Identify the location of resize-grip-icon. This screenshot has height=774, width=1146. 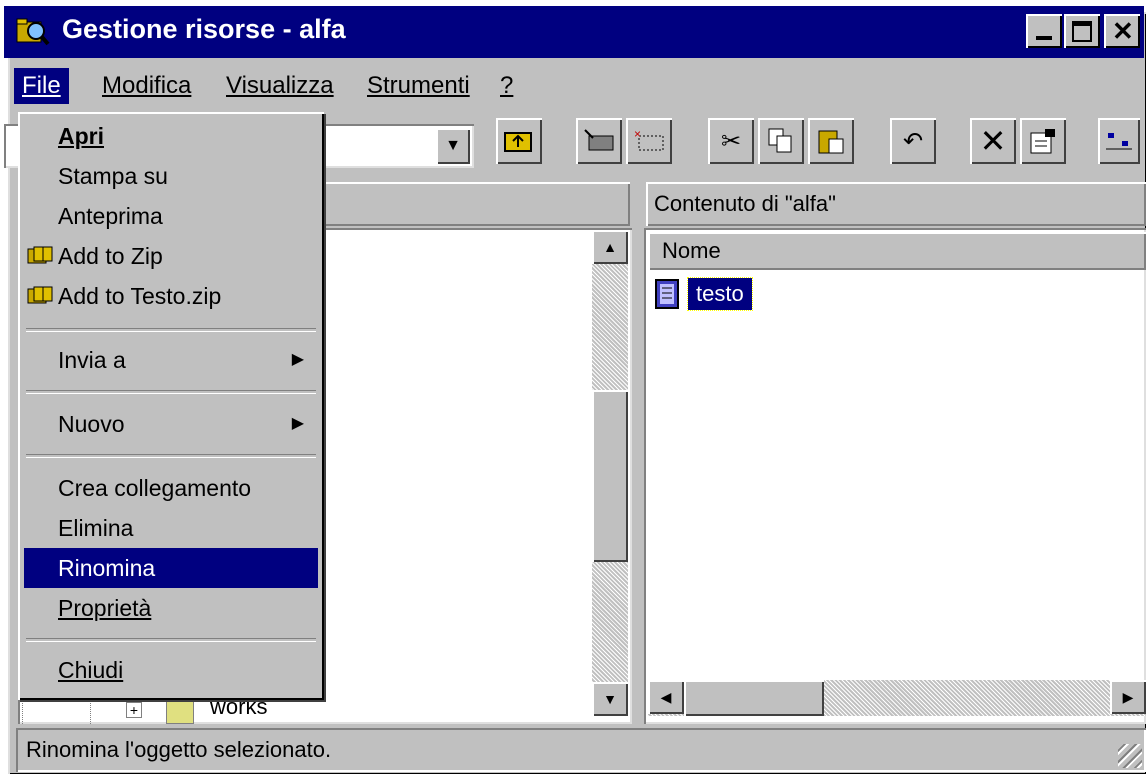
(1130, 756).